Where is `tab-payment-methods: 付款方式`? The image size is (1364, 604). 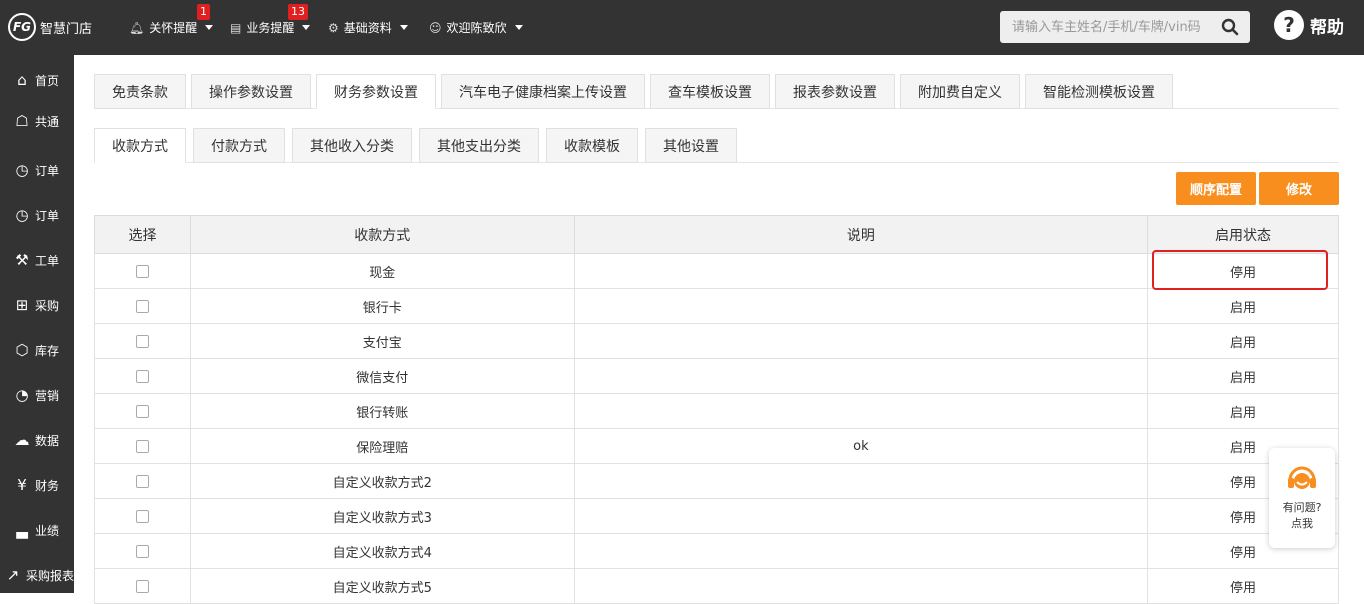
tab-payment-methods: 付款方式 is located at coordinates (239, 145).